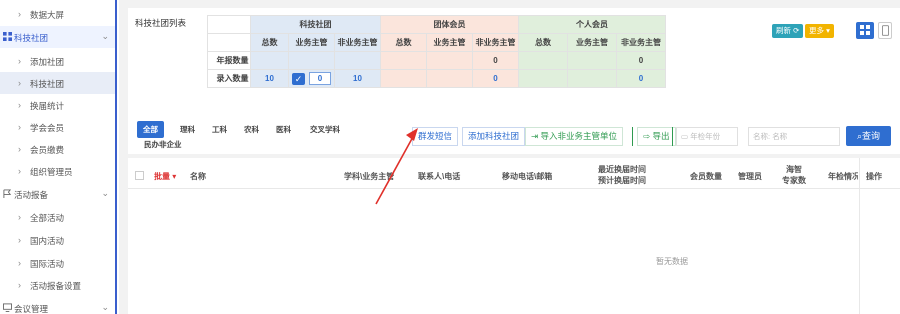  I want to click on year-input: ▭ 年检年份, so click(707, 136).